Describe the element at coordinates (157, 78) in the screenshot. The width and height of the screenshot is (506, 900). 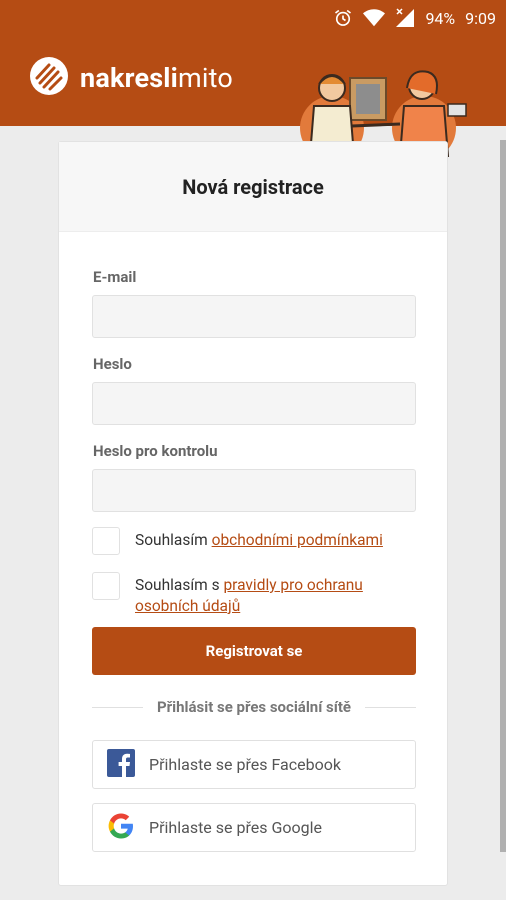
I see `brand-name: nakreslimito` at that location.